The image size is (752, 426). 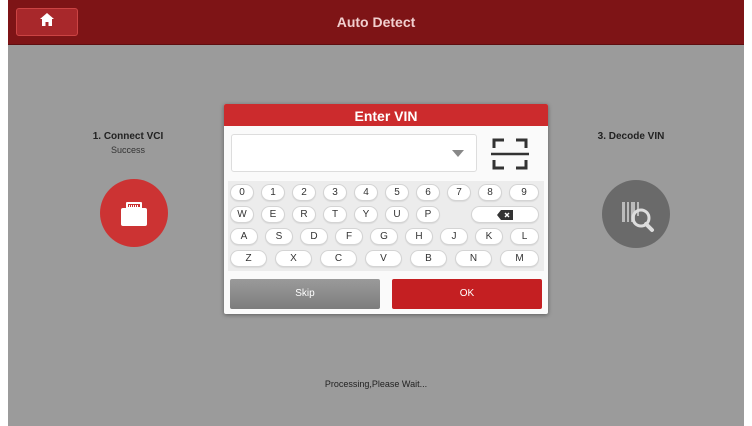 What do you see at coordinates (349, 236) in the screenshot?
I see `key-f: F` at bounding box center [349, 236].